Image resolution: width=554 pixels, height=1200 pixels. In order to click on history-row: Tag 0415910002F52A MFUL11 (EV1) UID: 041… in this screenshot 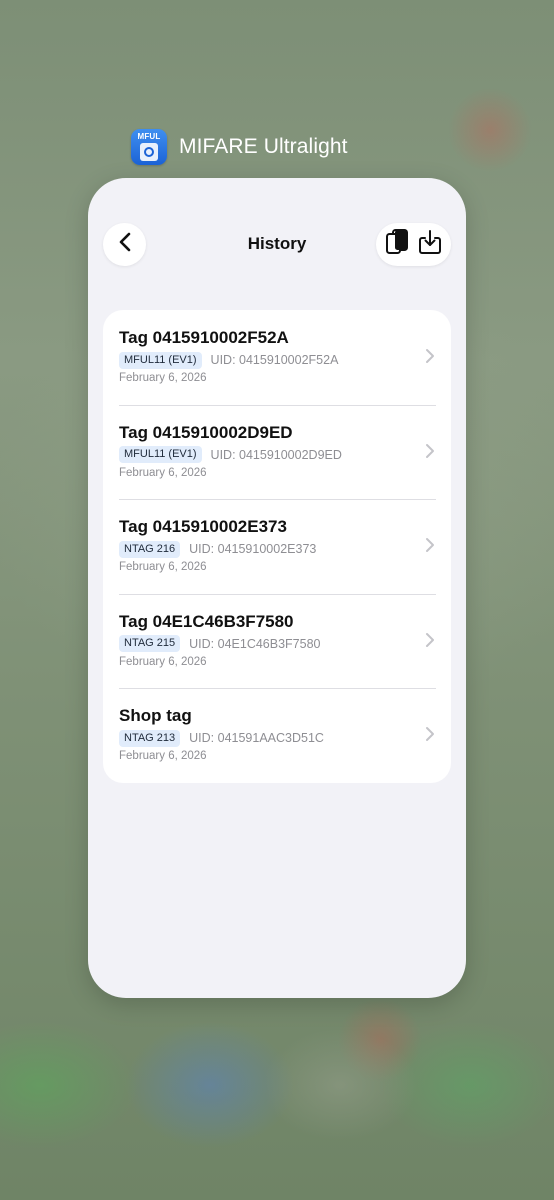, I will do `click(277, 357)`.